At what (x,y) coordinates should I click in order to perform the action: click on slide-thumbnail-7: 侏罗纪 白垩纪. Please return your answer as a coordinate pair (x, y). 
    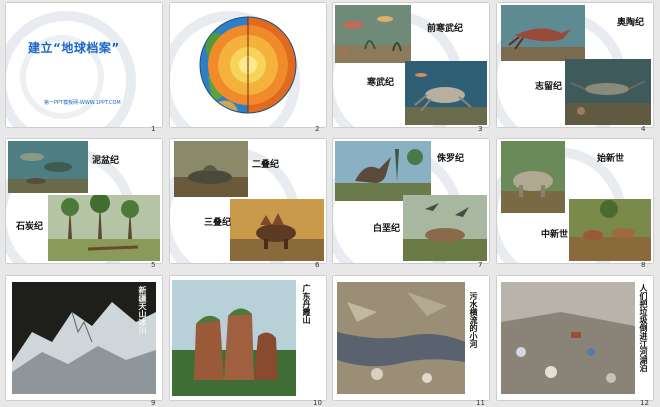
    Looking at the image, I should click on (411, 201).